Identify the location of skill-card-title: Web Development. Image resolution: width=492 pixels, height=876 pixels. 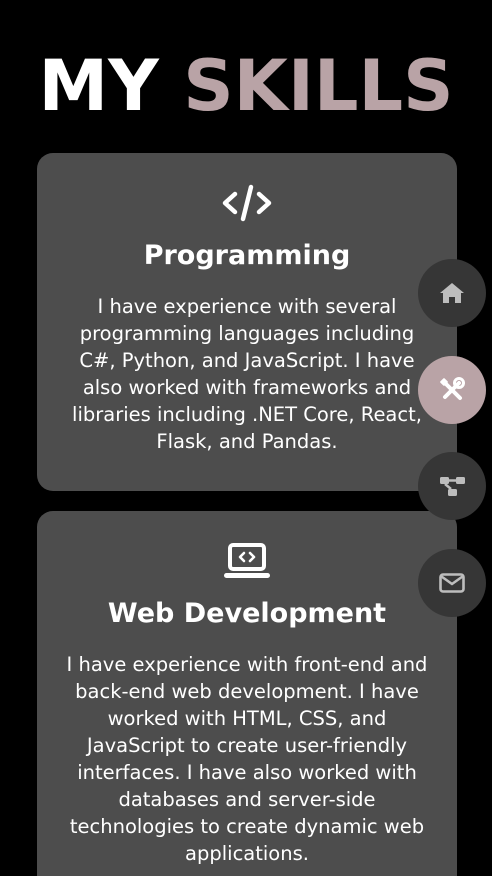
(247, 613).